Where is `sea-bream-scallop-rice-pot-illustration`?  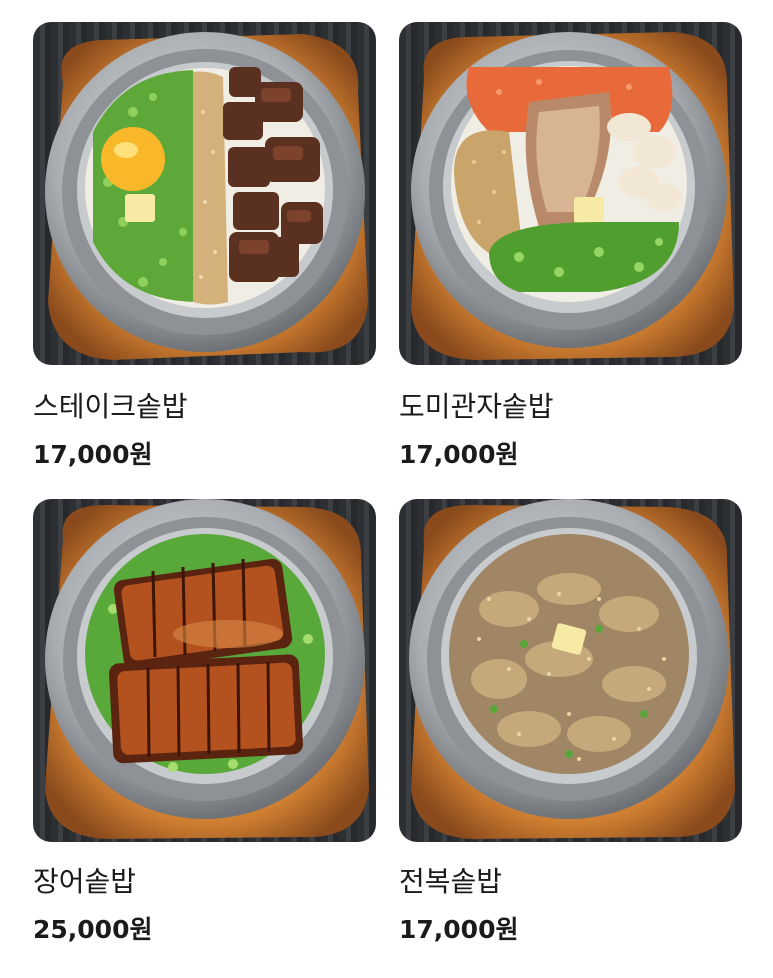
sea-bream-scallop-rice-pot-illustration is located at coordinates (572, 196).